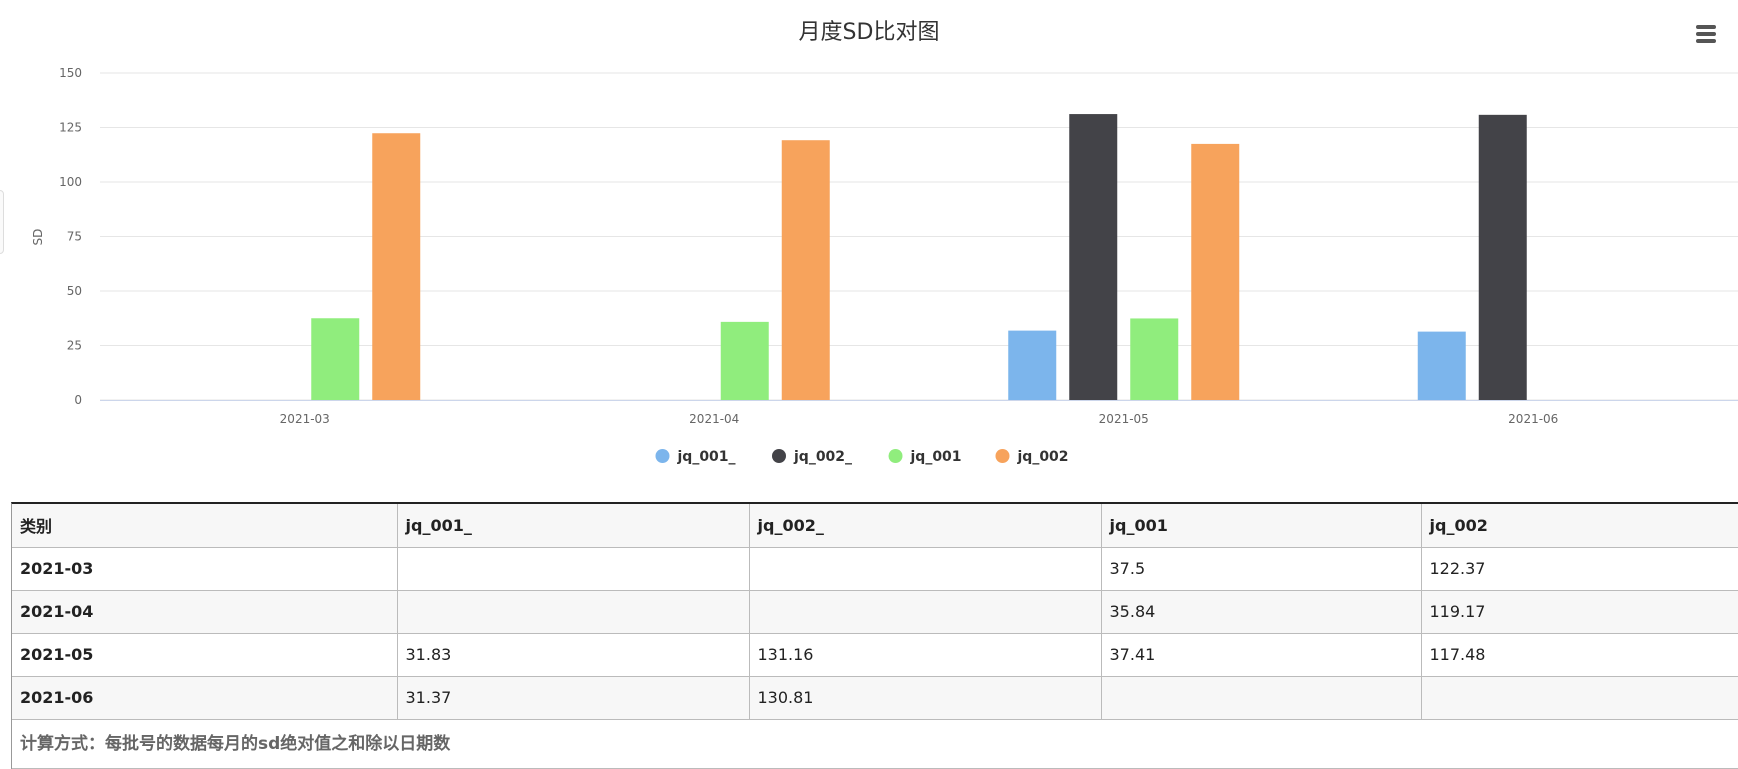 This screenshot has height=769, width=1738. What do you see at coordinates (573, 655) in the screenshot?
I see `table-cell: 31.83` at bounding box center [573, 655].